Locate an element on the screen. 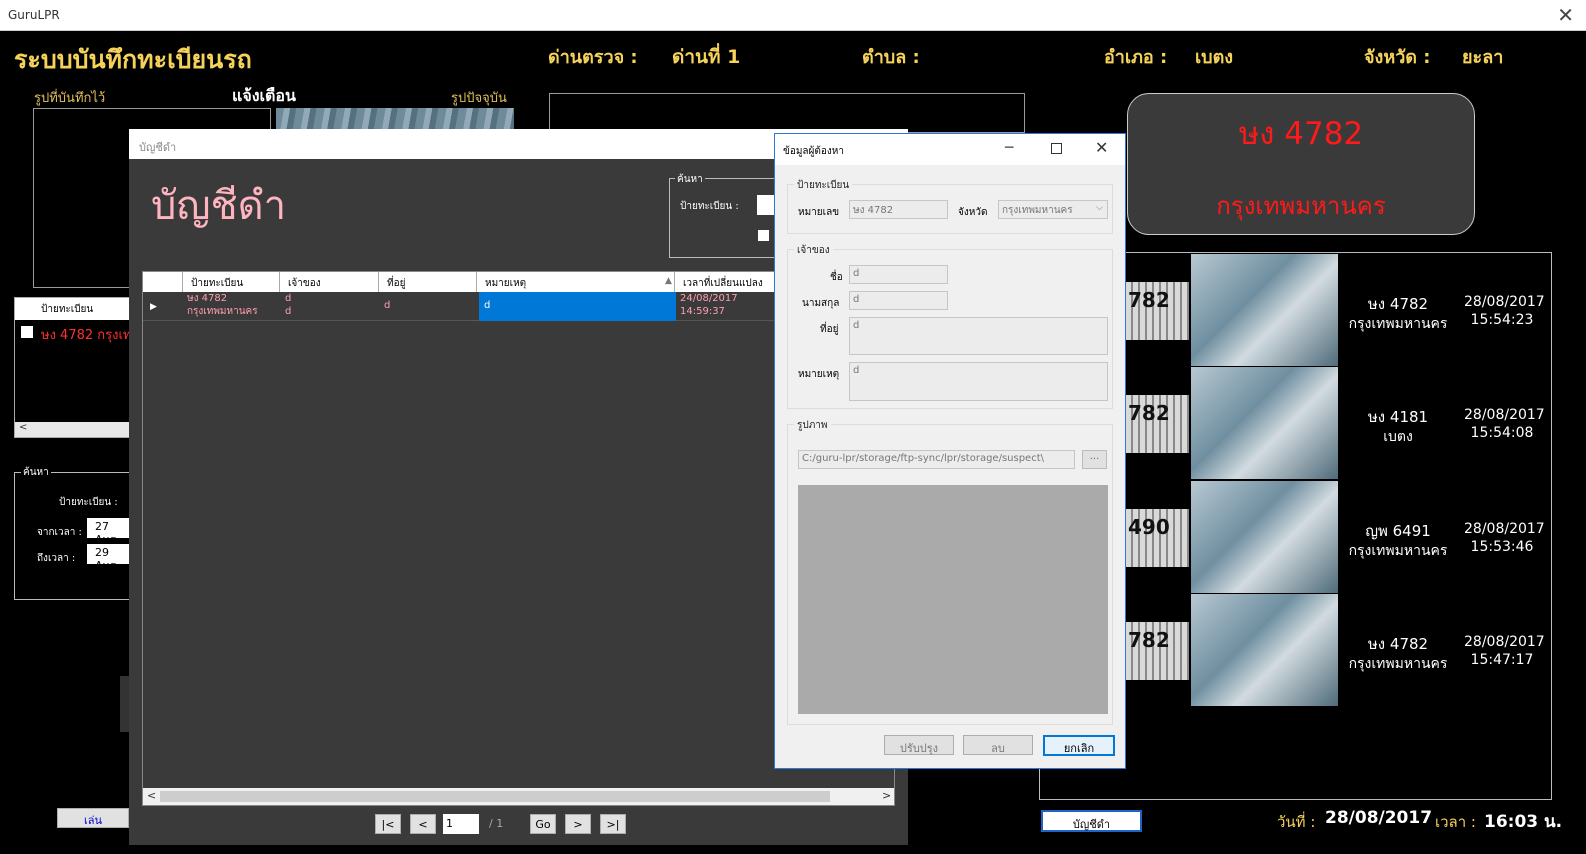 The image size is (1586, 854). play-button: เล่น is located at coordinates (93, 818).